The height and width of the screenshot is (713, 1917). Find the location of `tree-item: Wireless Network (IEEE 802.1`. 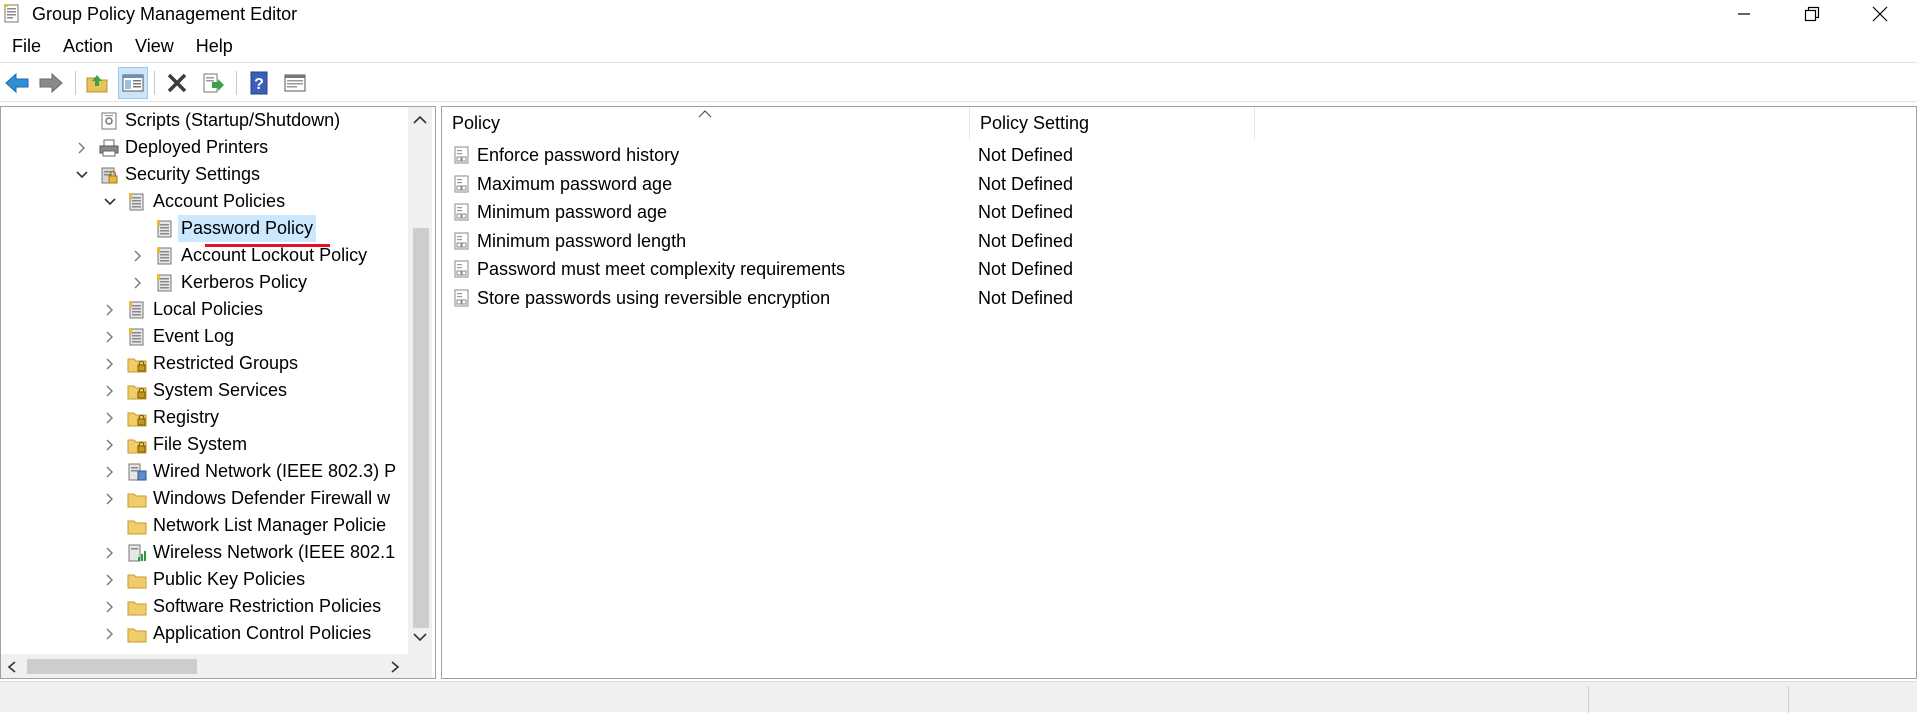

tree-item: Wireless Network (IEEE 802.1 is located at coordinates (206, 552).